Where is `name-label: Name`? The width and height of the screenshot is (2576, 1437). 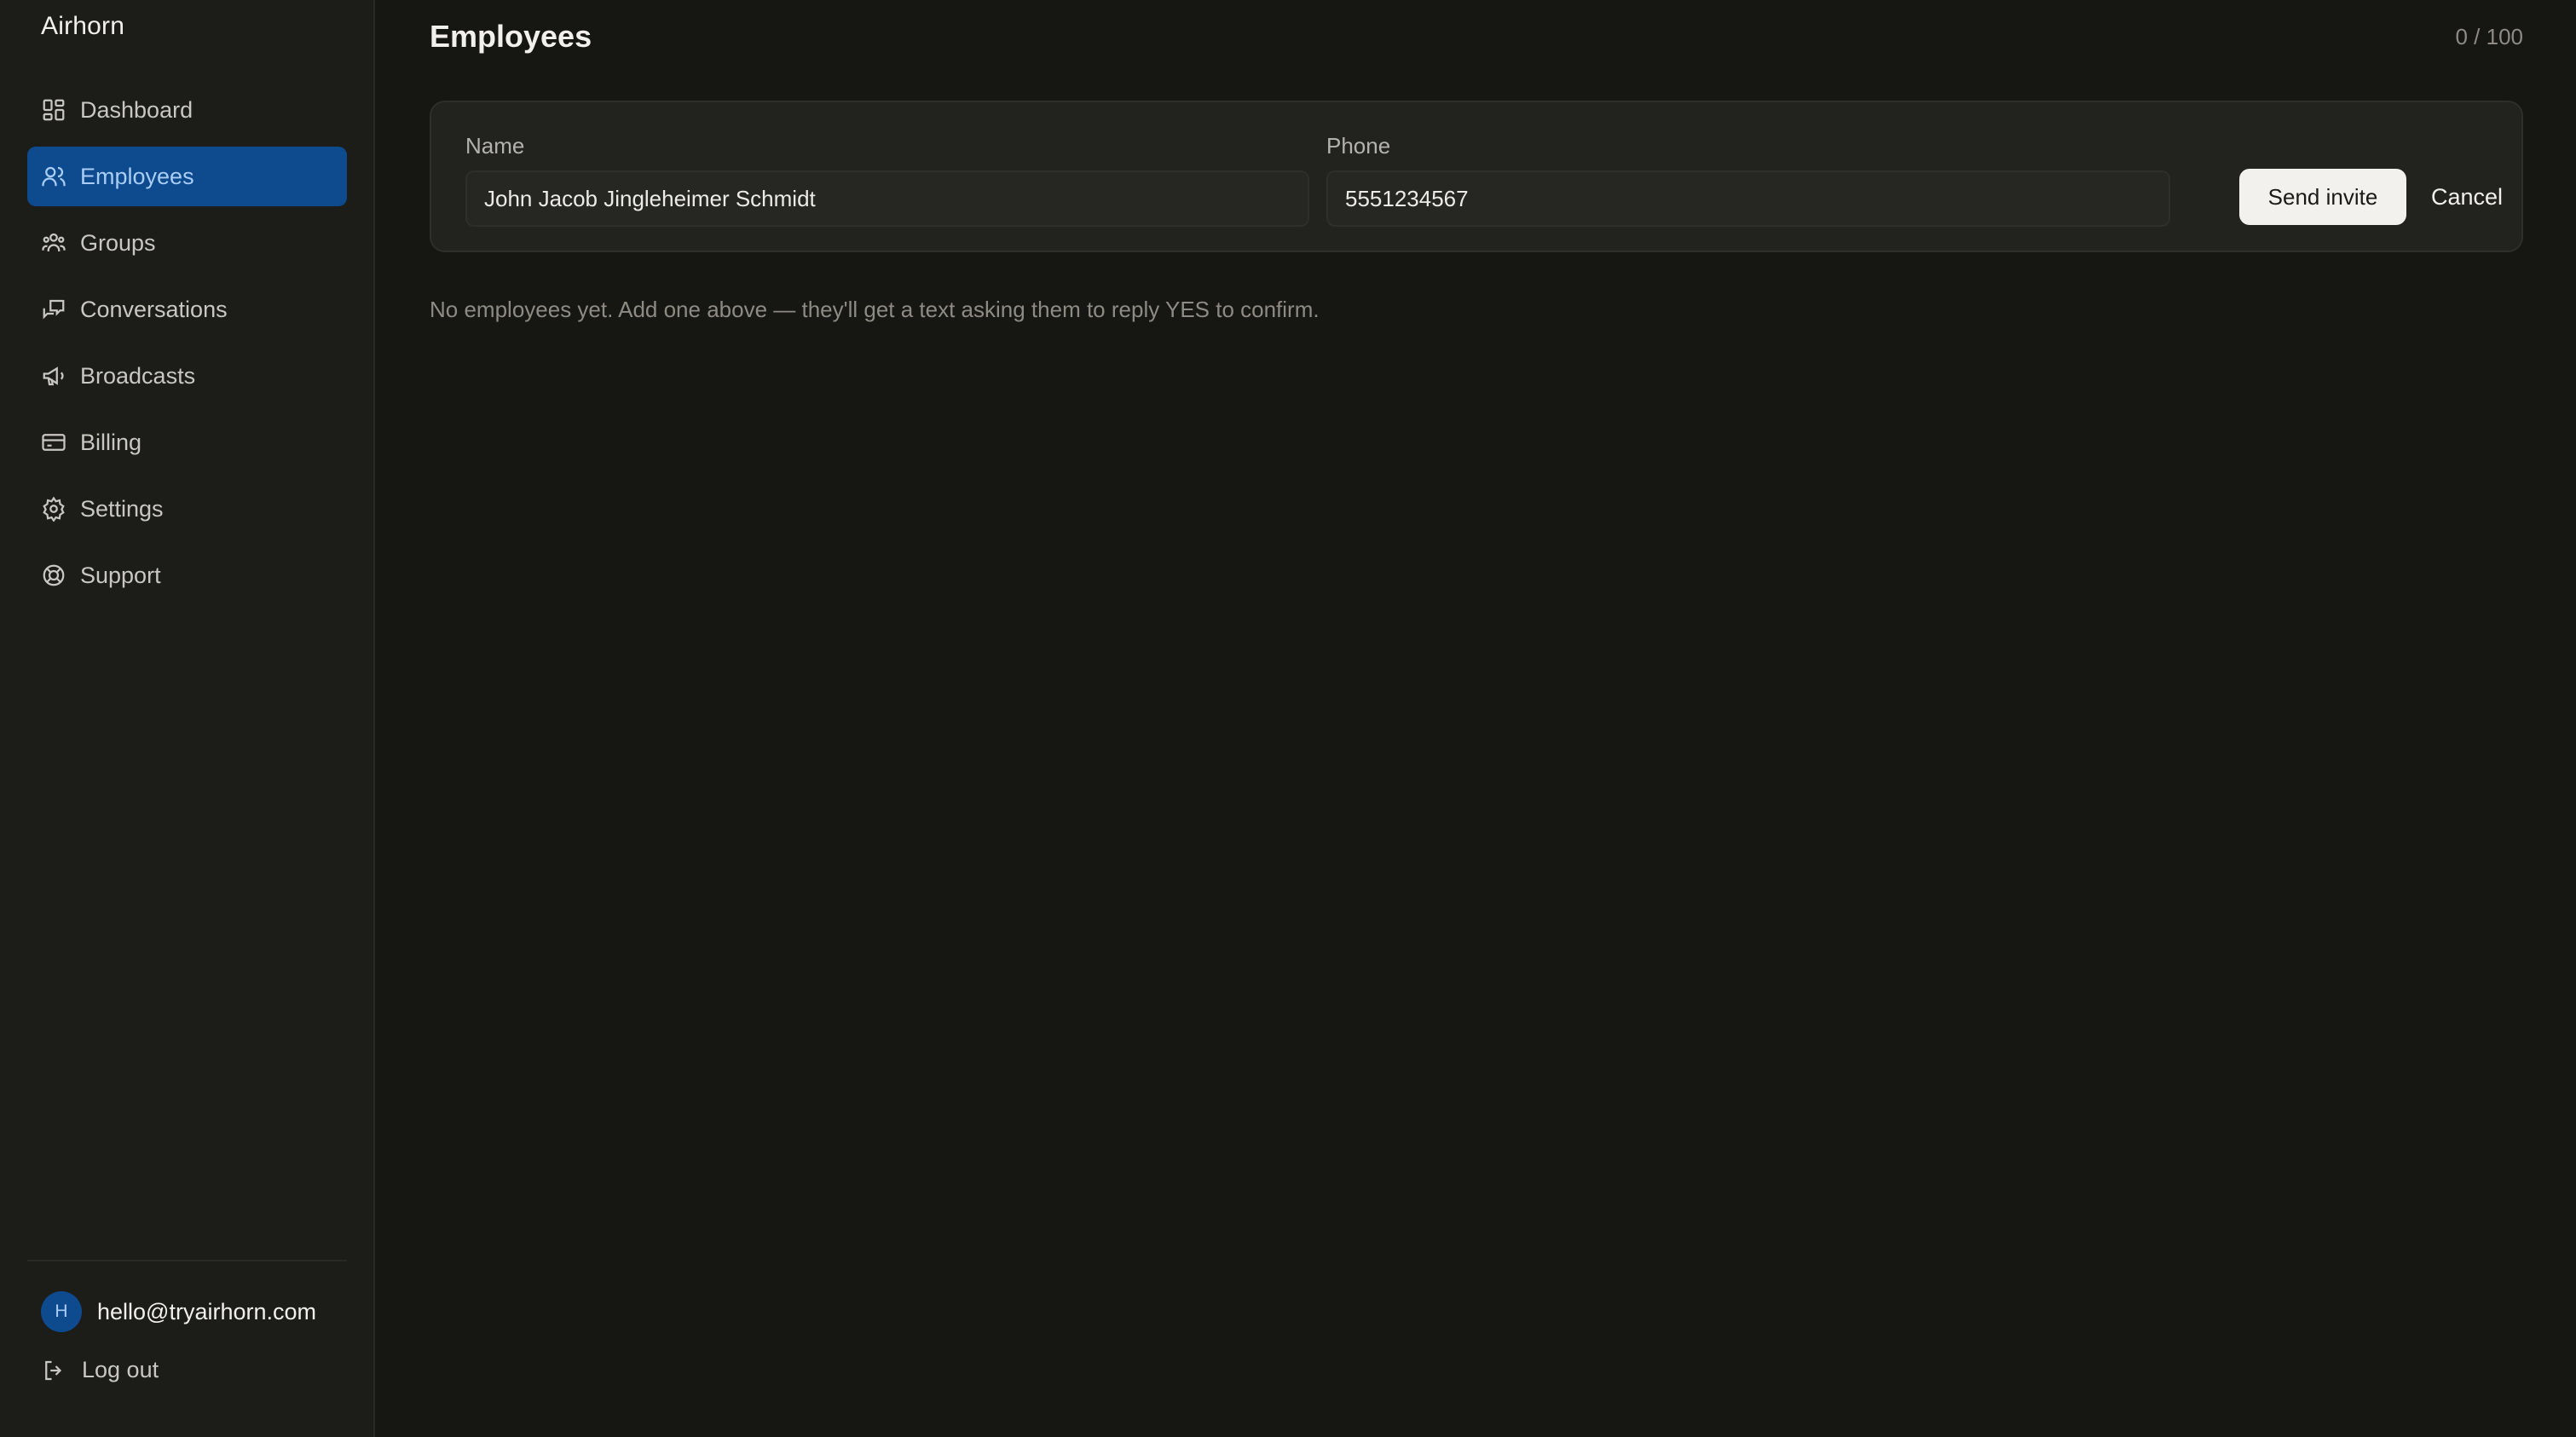 name-label: Name is located at coordinates (495, 146).